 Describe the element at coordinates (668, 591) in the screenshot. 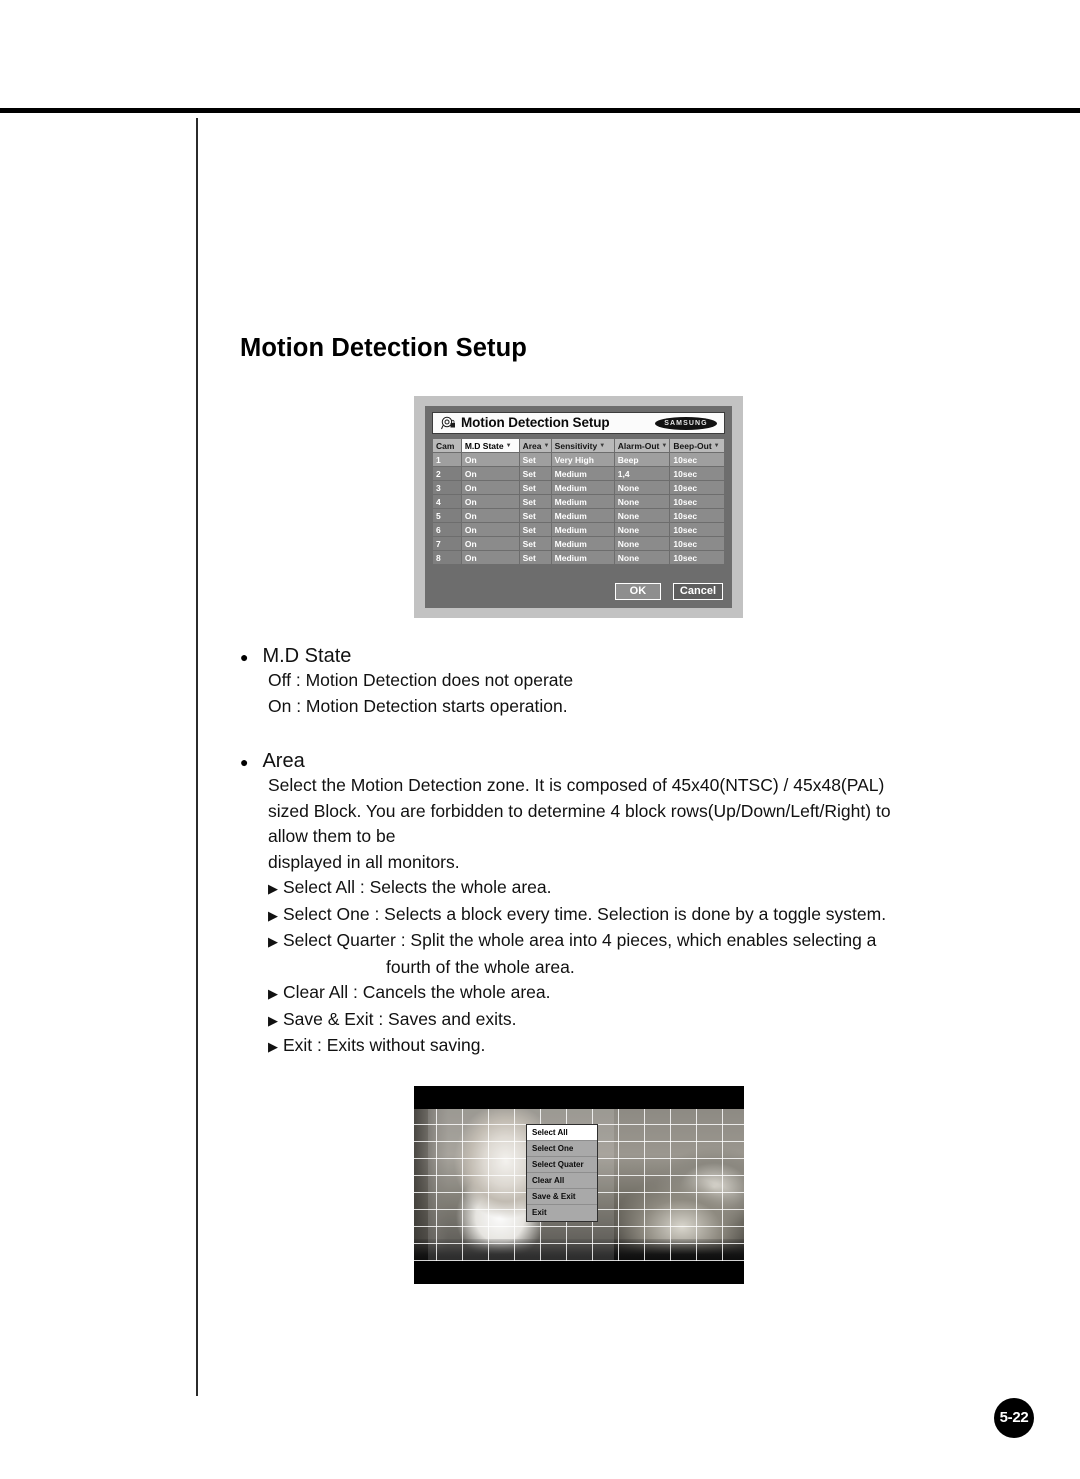

I see `dialog-button-bar: OK Cancel` at that location.